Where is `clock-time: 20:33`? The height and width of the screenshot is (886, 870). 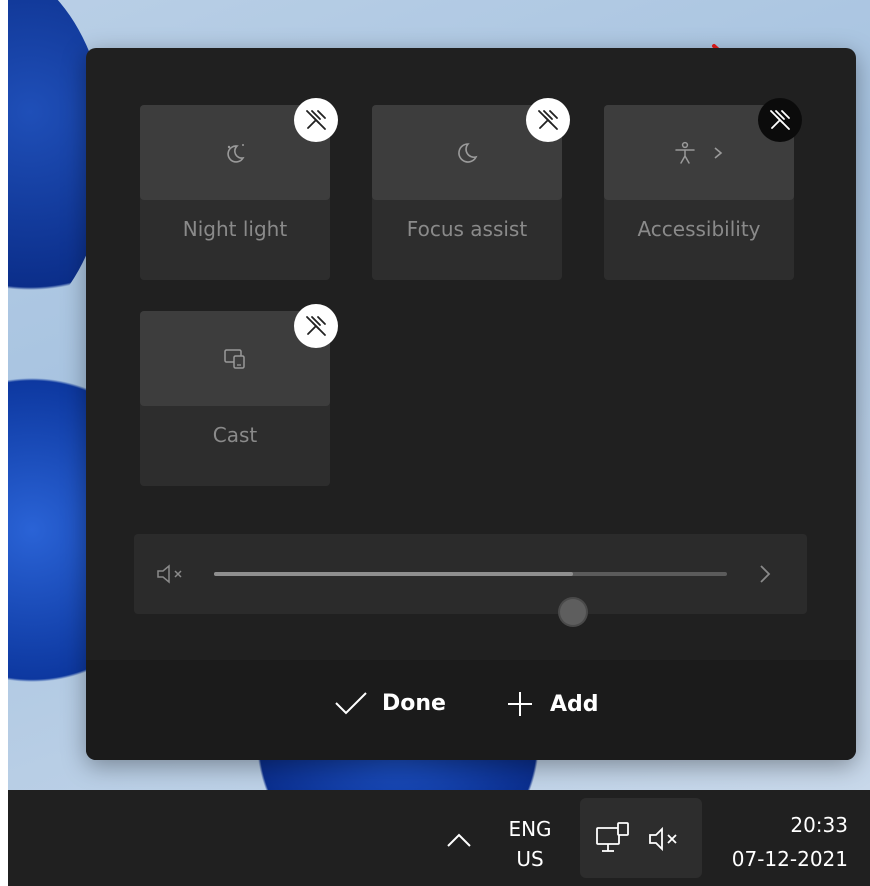 clock-time: 20:33 is located at coordinates (819, 825).